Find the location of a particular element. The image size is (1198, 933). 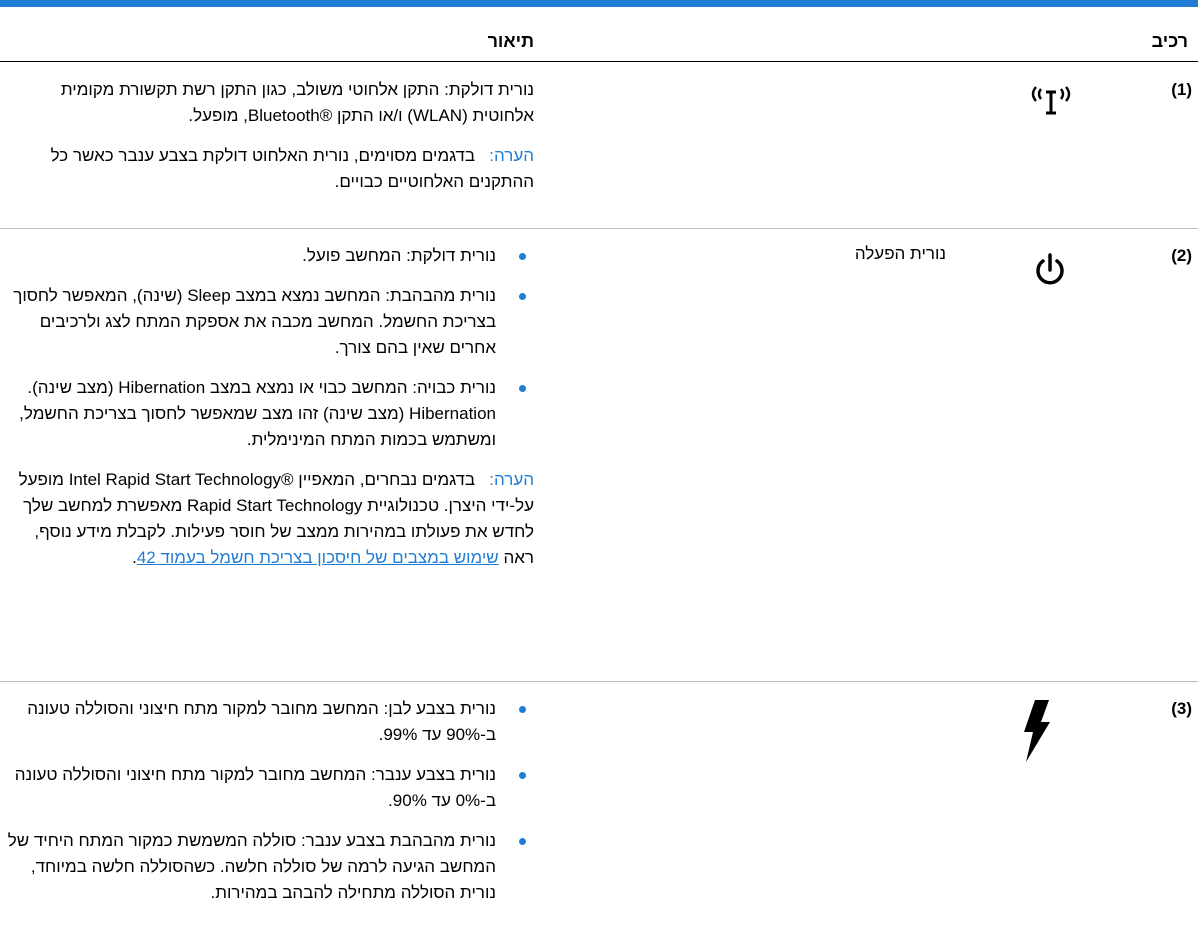

wireless-icon is located at coordinates (1051, 102).